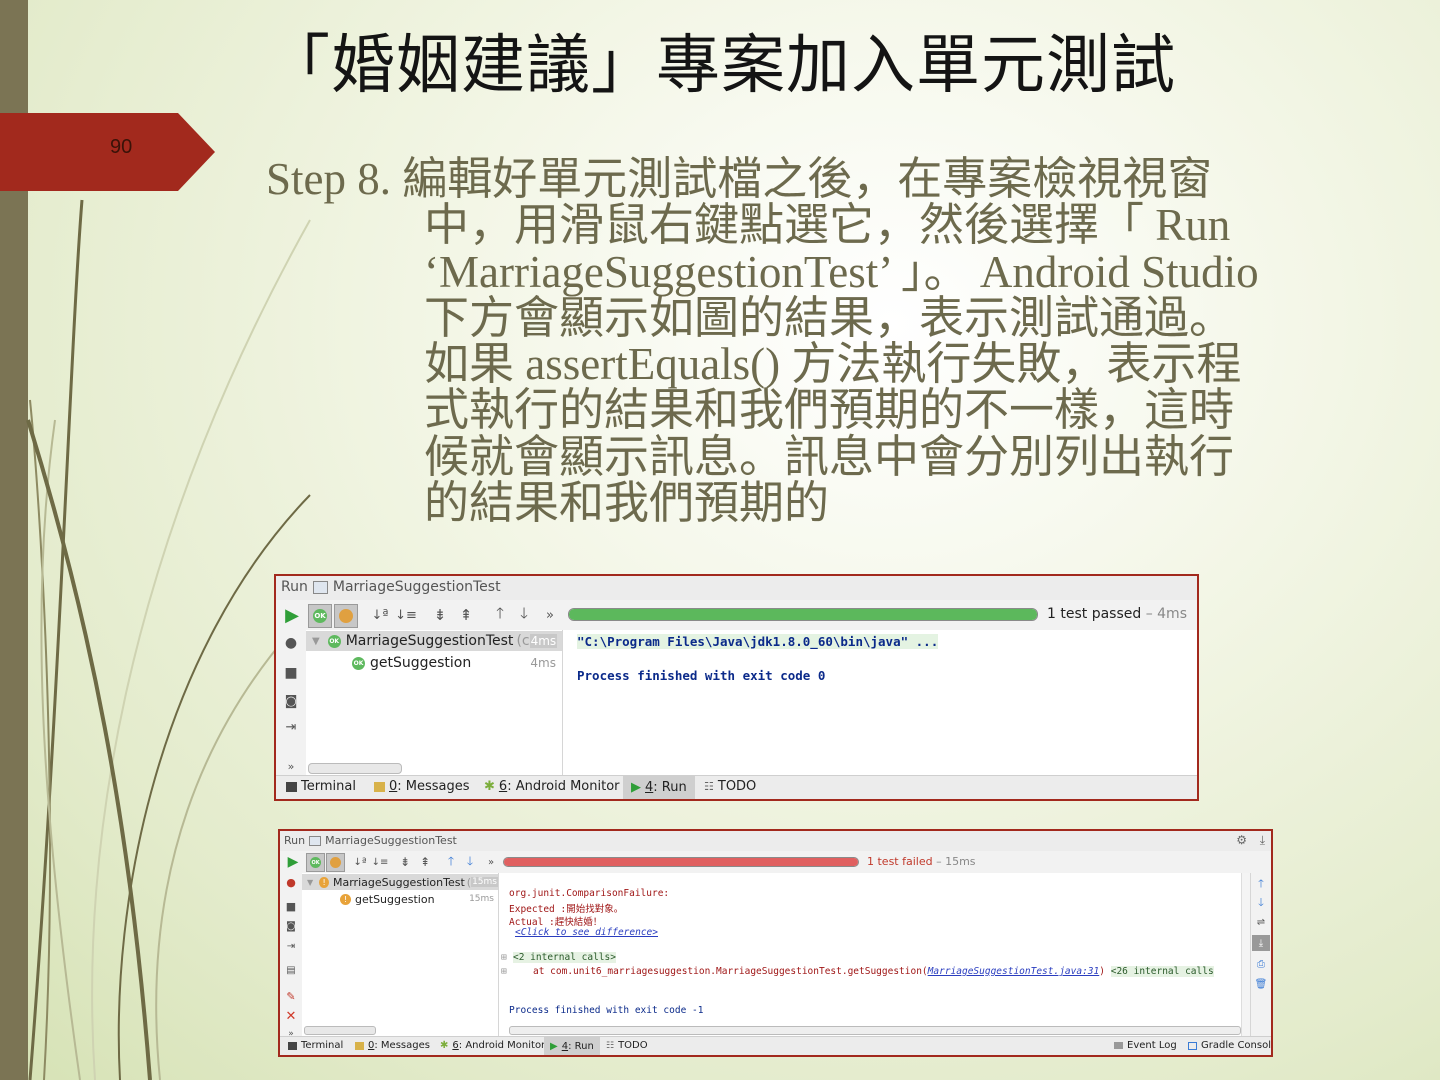  What do you see at coordinates (1261, 943) in the screenshot?
I see `scroll-to-end-icon: ⤓` at bounding box center [1261, 943].